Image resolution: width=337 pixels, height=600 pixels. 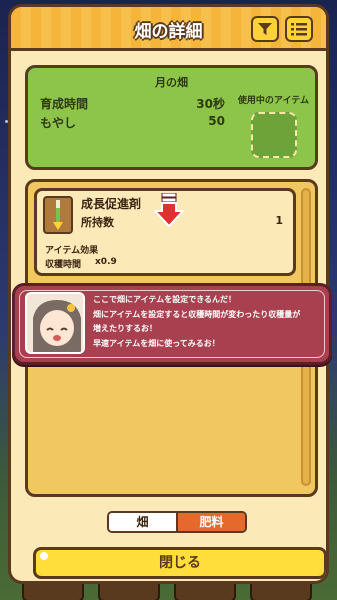 What do you see at coordinates (64, 104) in the screenshot?
I see `growth-time-label: 育成時間` at bounding box center [64, 104].